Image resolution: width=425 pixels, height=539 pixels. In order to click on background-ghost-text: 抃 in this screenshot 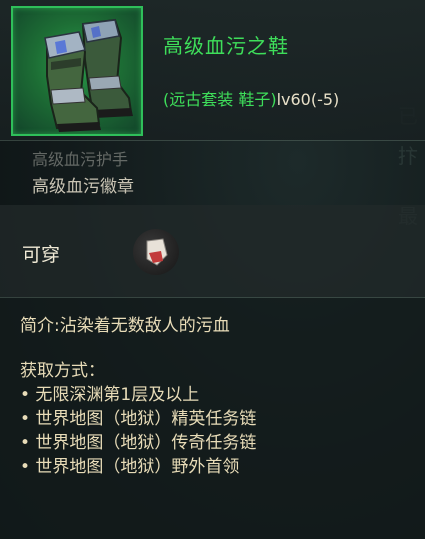, I will do `click(408, 156)`.